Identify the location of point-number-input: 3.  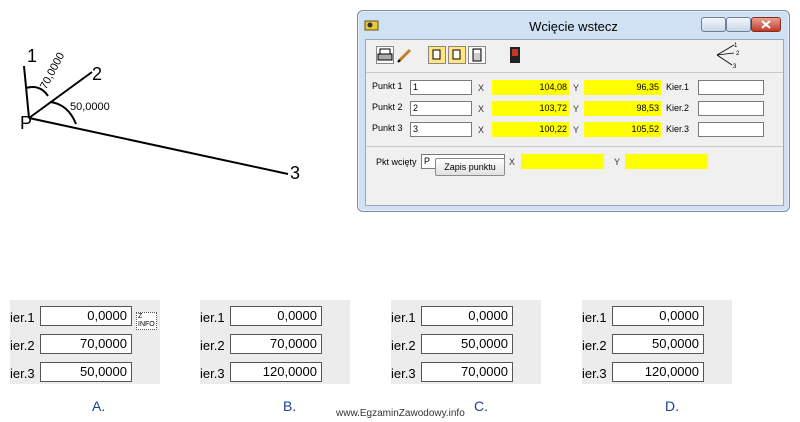
(441, 129).